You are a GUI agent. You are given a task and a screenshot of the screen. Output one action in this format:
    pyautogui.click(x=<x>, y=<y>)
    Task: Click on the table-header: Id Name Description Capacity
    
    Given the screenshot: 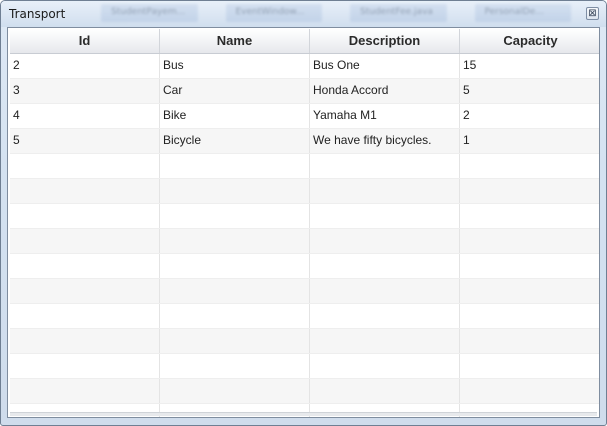 What is the action you would take?
    pyautogui.click(x=304, y=41)
    